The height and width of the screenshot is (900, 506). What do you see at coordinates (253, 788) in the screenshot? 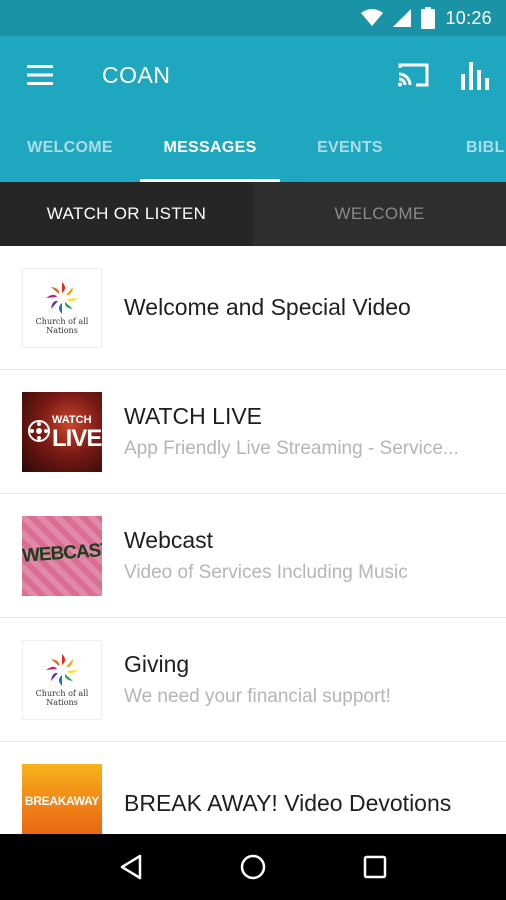
I see `list-item: BREAKAWAY BREAK AWAY! Video Devotions` at bounding box center [253, 788].